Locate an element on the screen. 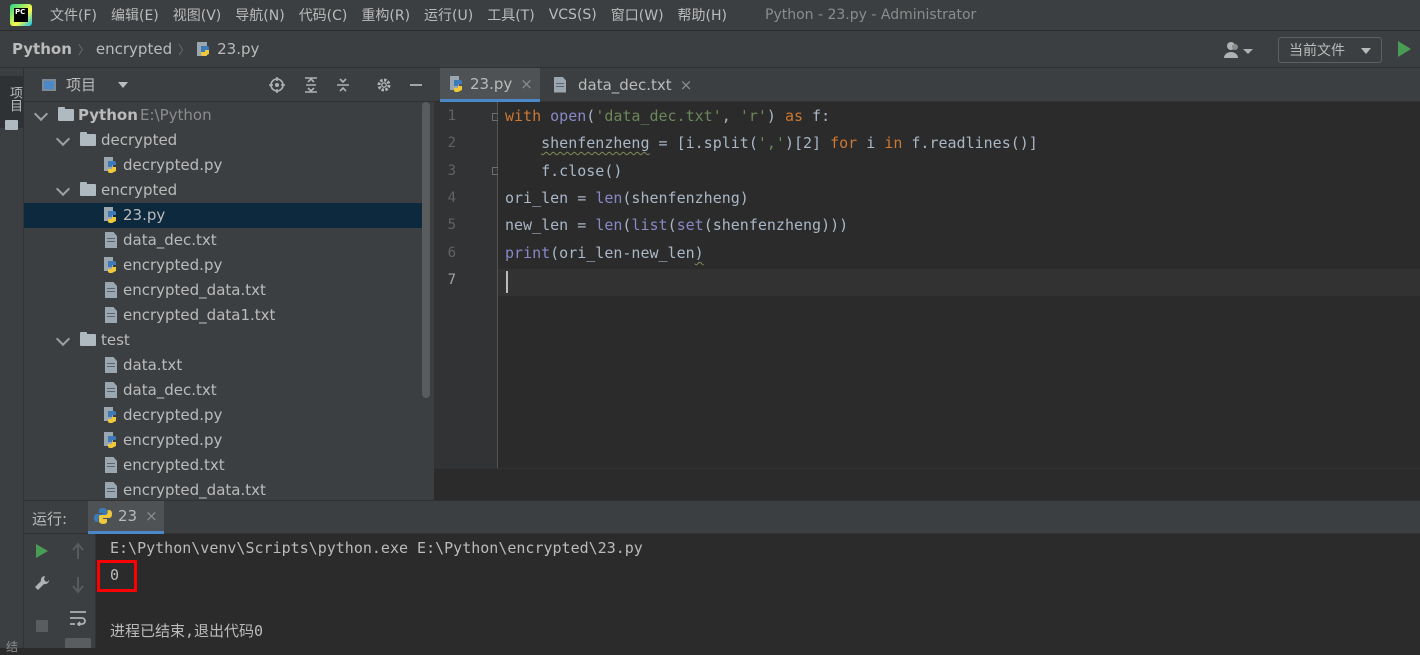  code-builtin: print is located at coordinates (528, 253).